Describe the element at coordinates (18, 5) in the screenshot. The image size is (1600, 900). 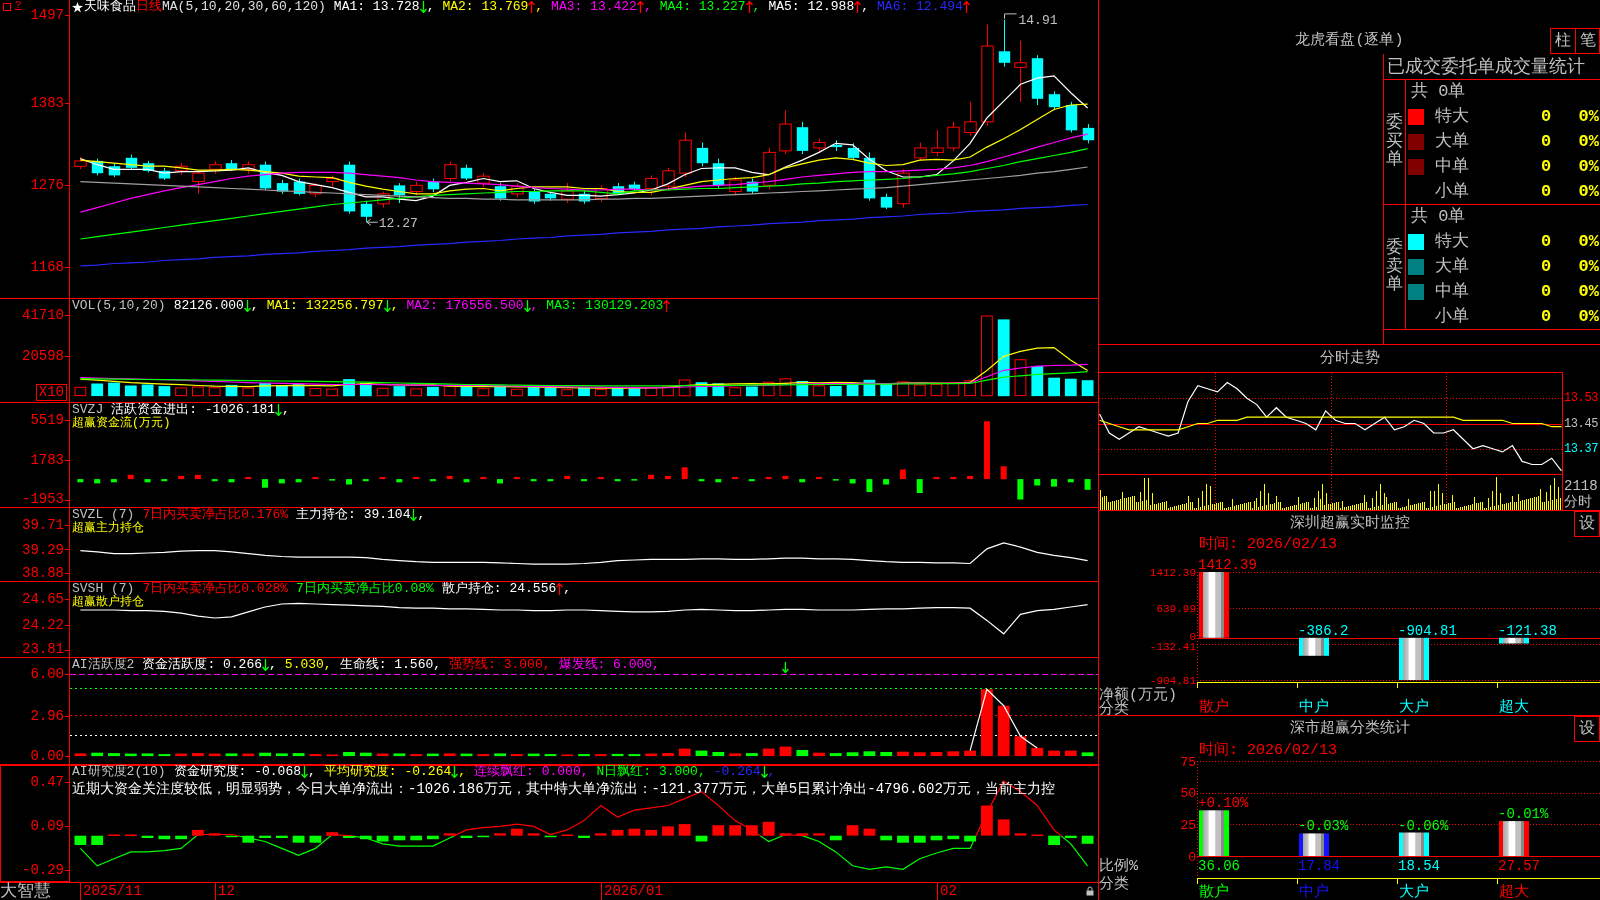
I see `help-mark: ?` at that location.